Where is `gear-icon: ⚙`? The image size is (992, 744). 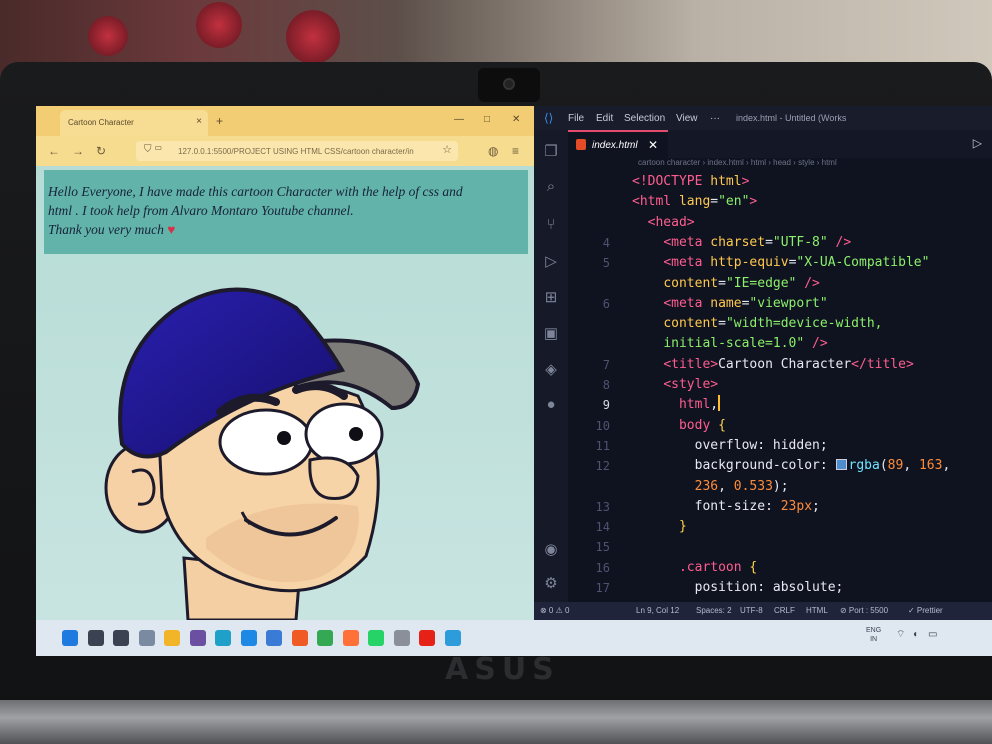
gear-icon: ⚙ is located at coordinates (551, 583).